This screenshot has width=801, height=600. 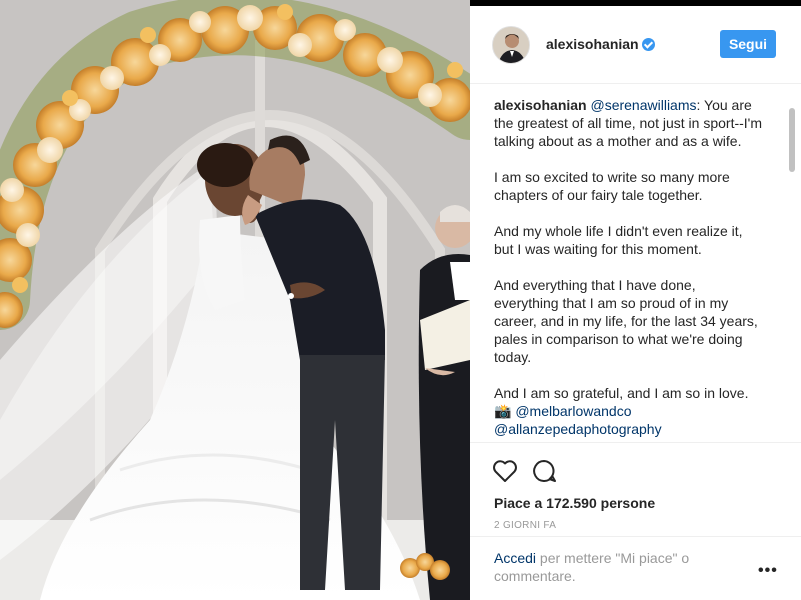 What do you see at coordinates (573, 411) in the screenshot?
I see `caption-credit-1: @melbarlowandco` at bounding box center [573, 411].